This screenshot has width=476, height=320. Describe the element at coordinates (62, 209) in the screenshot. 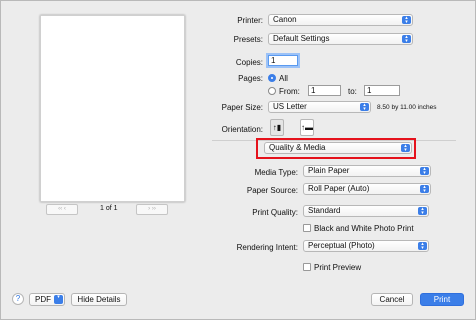

I see `preview-prev-button: ‹‹ ‹` at that location.